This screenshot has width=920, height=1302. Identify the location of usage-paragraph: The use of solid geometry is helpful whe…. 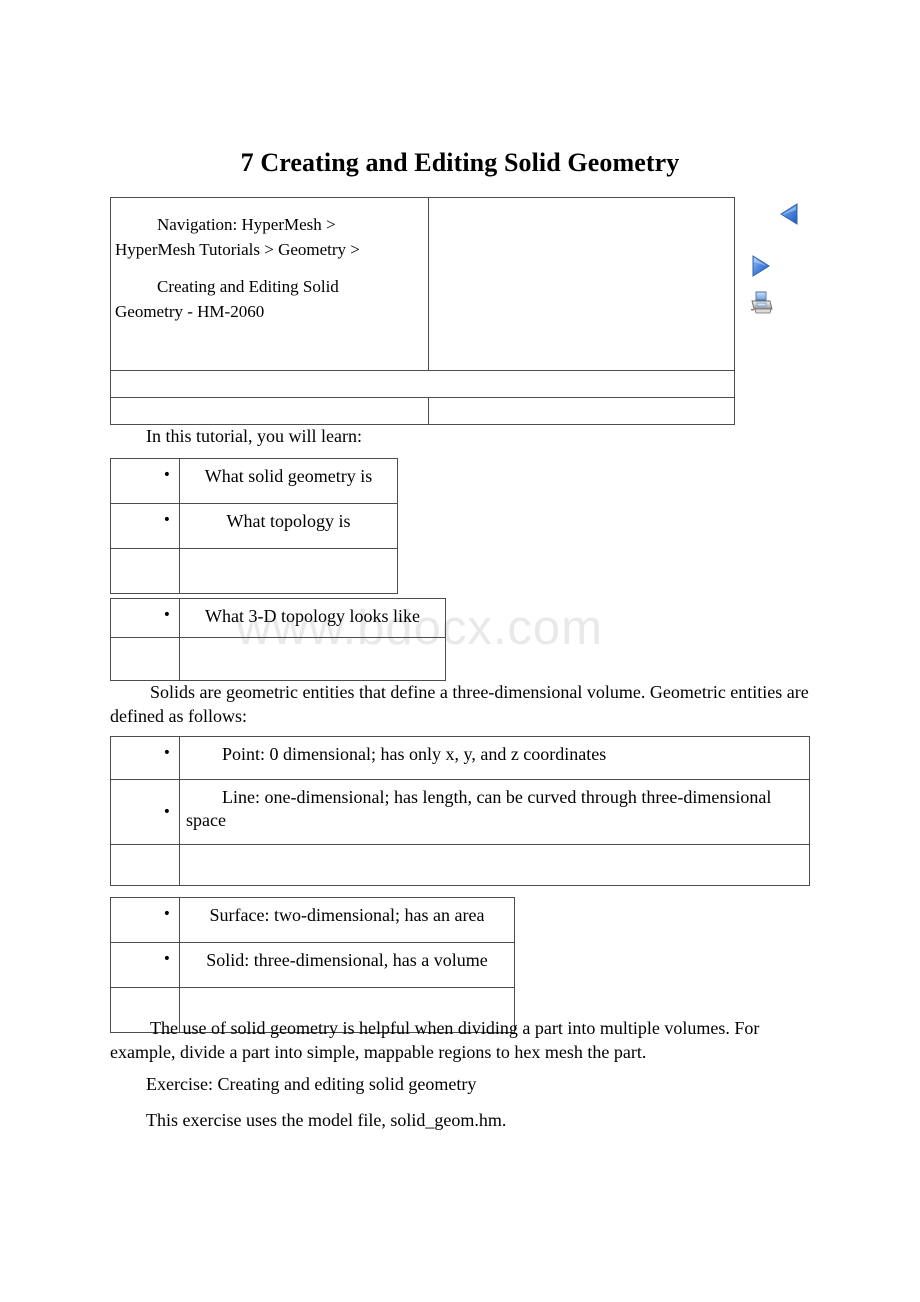
(435, 1040).